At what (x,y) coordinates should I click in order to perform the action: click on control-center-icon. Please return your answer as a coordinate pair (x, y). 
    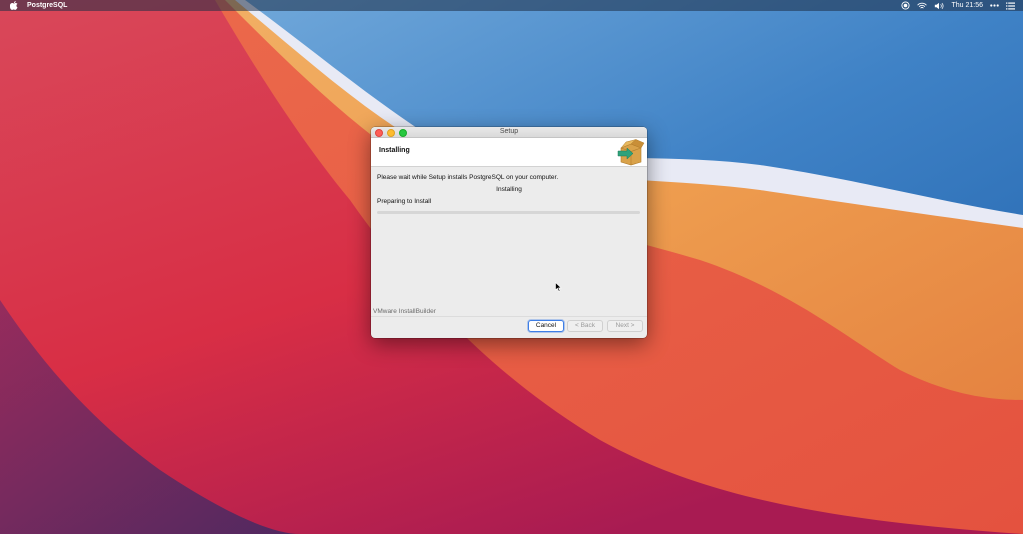
    Looking at the image, I should click on (1010, 6).